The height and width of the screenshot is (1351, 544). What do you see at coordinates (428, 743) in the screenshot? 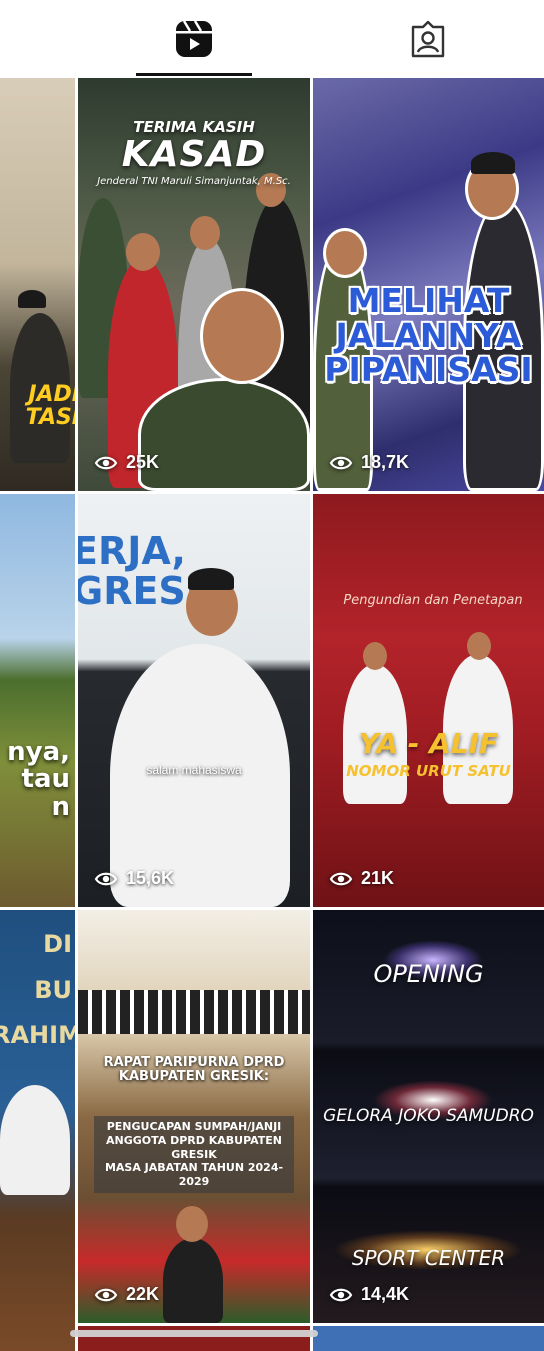
I see `reel-tile-6-headline: YA - ALIF` at bounding box center [428, 743].